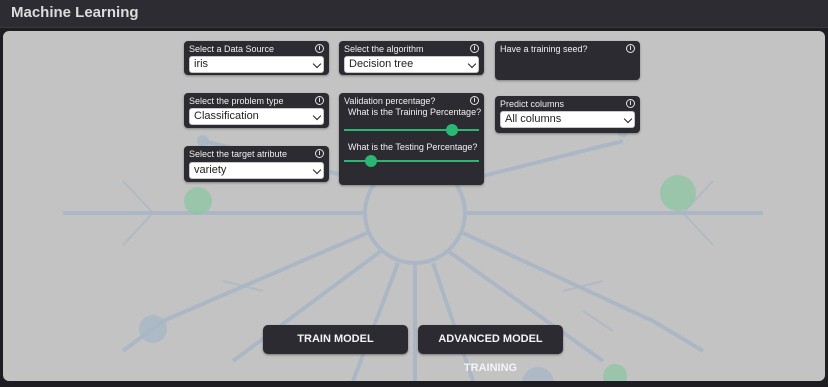 The height and width of the screenshot is (387, 828). I want to click on app-title: Machine Learning, so click(75, 12).